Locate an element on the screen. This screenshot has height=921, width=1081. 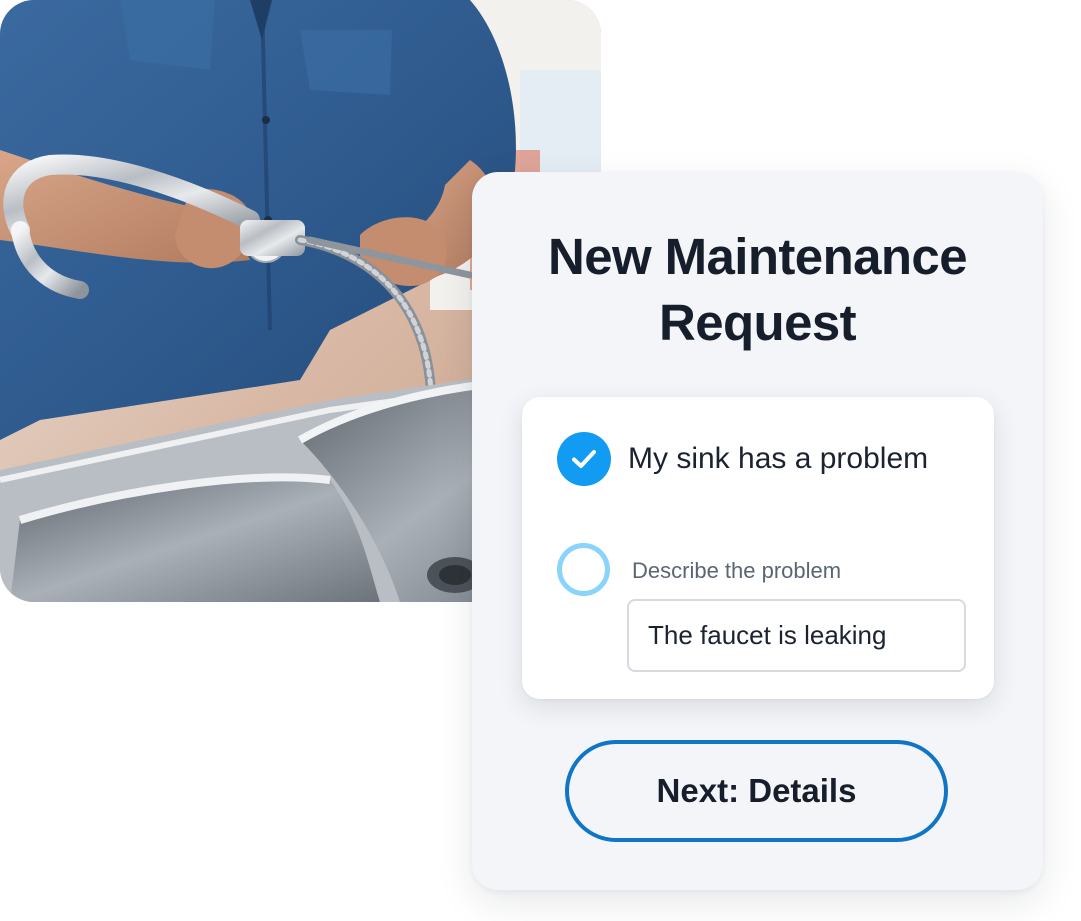
card-title-line-2: Request is located at coordinates (757, 322).